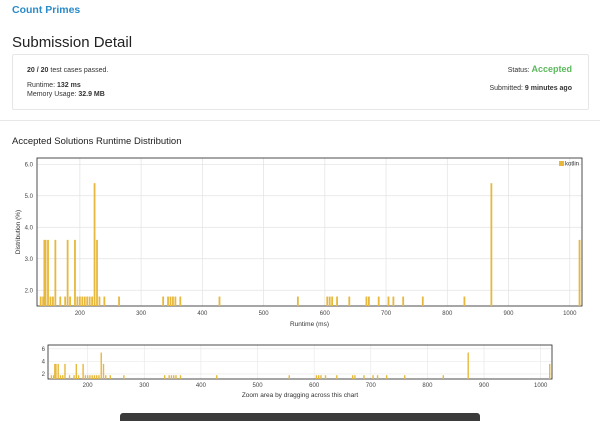 The image size is (600, 421). I want to click on y-tick-label: 6.0, so click(29, 165).